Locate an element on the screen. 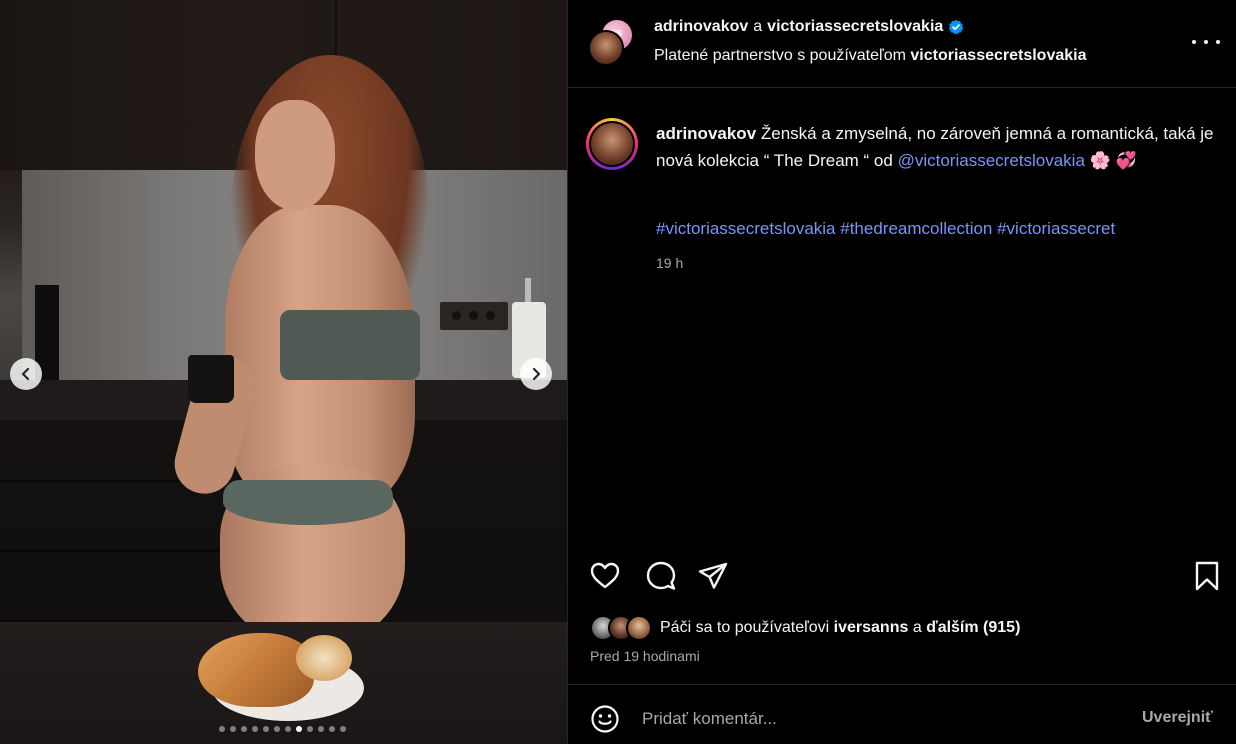 This screenshot has width=1236, height=744. partnership-prefix: Platené partnerstvo s používateľom is located at coordinates (780, 55).